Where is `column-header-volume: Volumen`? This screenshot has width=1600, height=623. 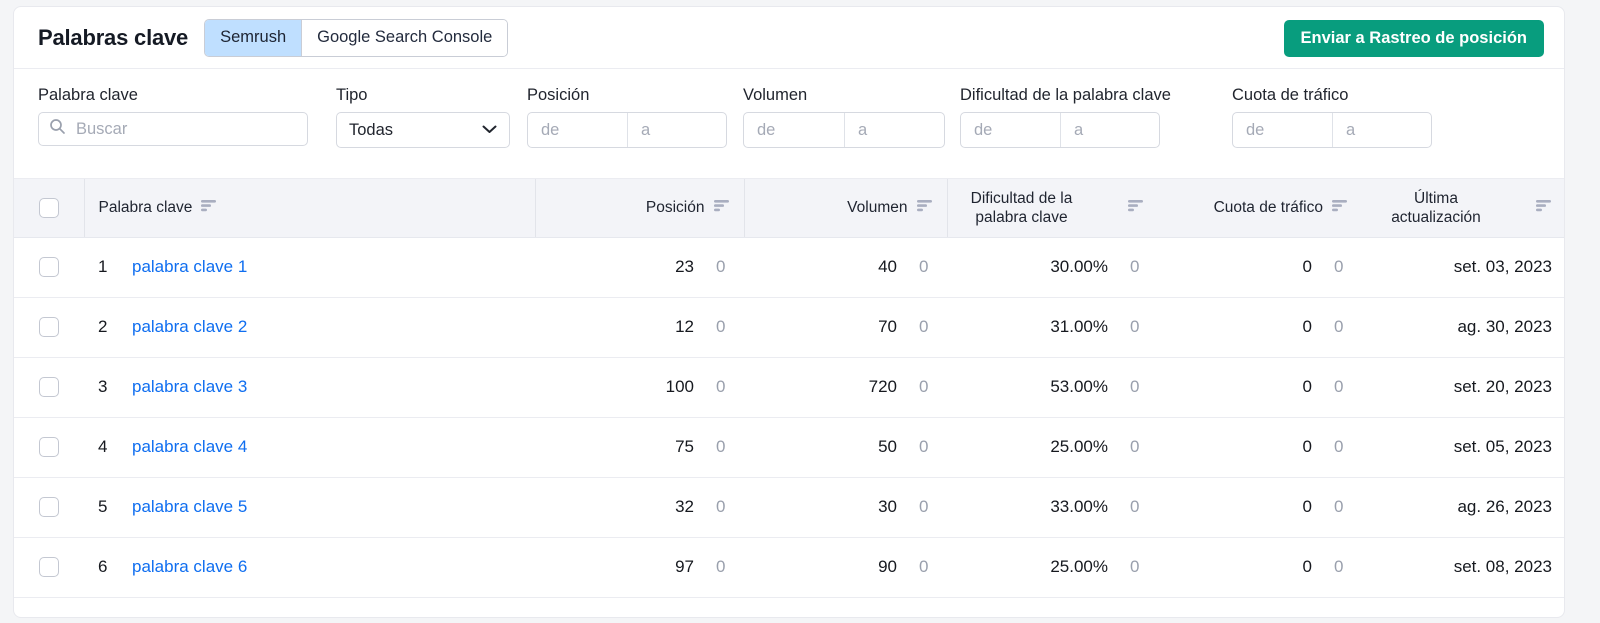
column-header-volume: Volumen is located at coordinates (845, 208).